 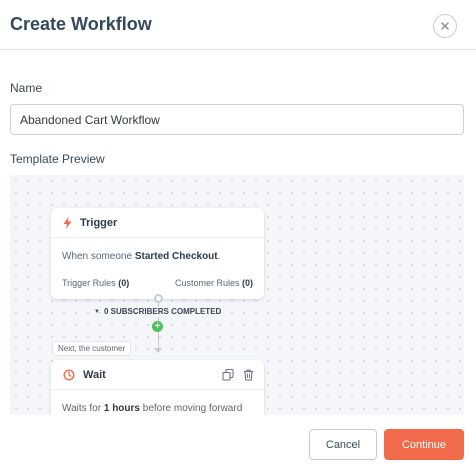 What do you see at coordinates (247, 283) in the screenshot?
I see `customer-rules-count: (0)` at bounding box center [247, 283].